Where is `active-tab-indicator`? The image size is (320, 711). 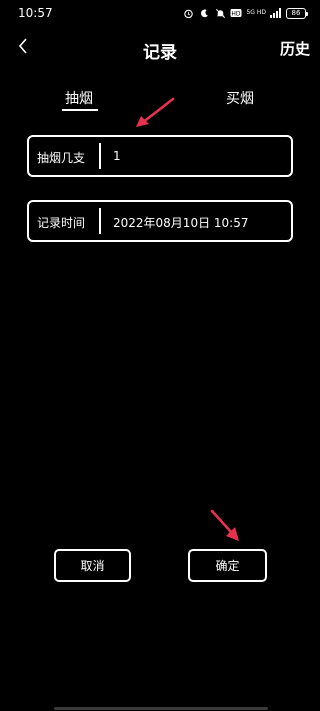 active-tab-indicator is located at coordinates (80, 110).